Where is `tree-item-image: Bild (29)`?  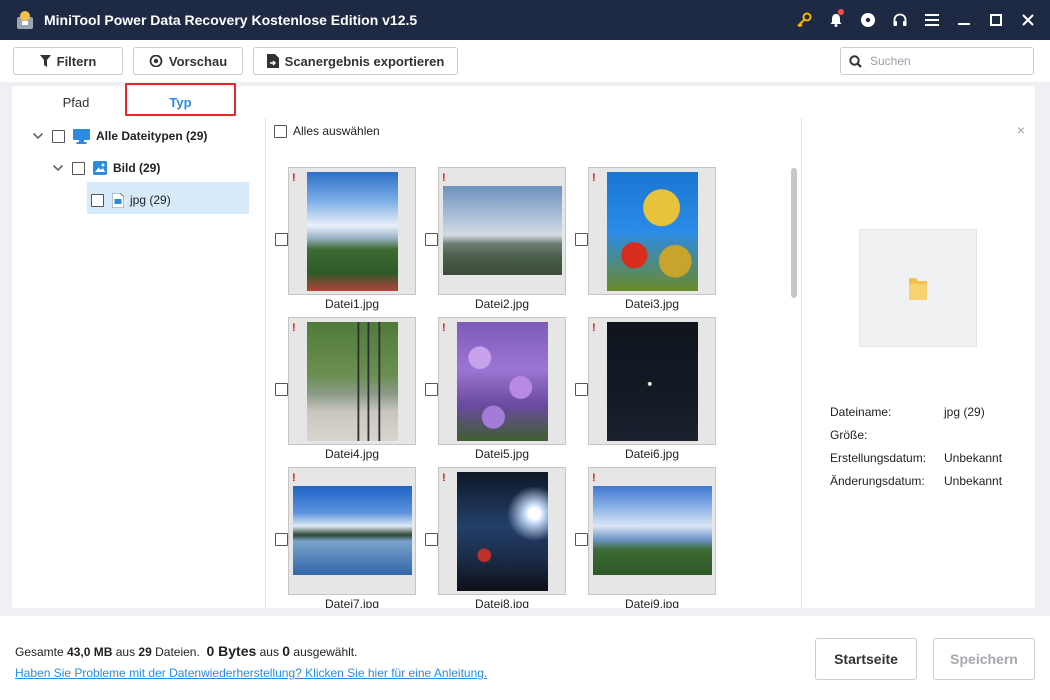
tree-item-image: Bild (29) is located at coordinates (106, 168).